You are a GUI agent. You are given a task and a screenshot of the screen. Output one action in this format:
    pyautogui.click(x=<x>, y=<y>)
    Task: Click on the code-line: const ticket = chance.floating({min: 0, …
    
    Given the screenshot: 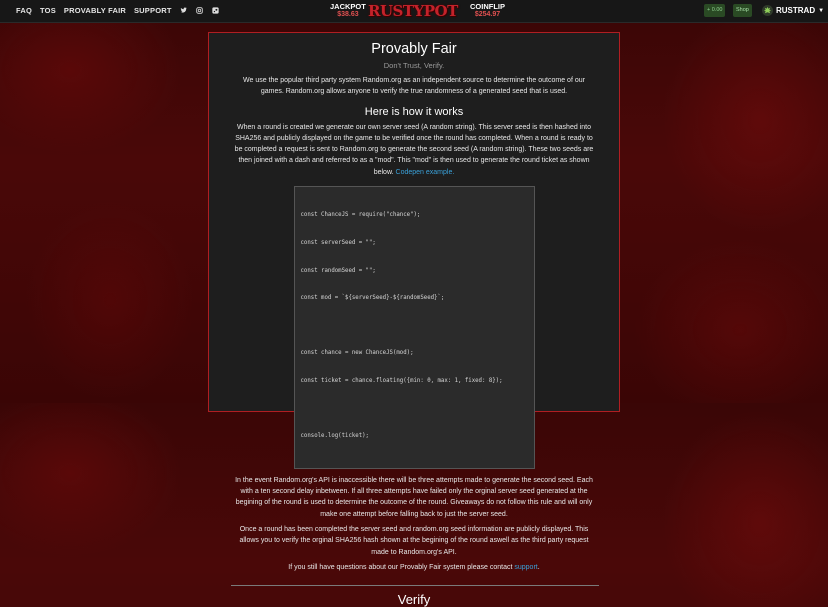 What is the action you would take?
    pyautogui.click(x=401, y=381)
    